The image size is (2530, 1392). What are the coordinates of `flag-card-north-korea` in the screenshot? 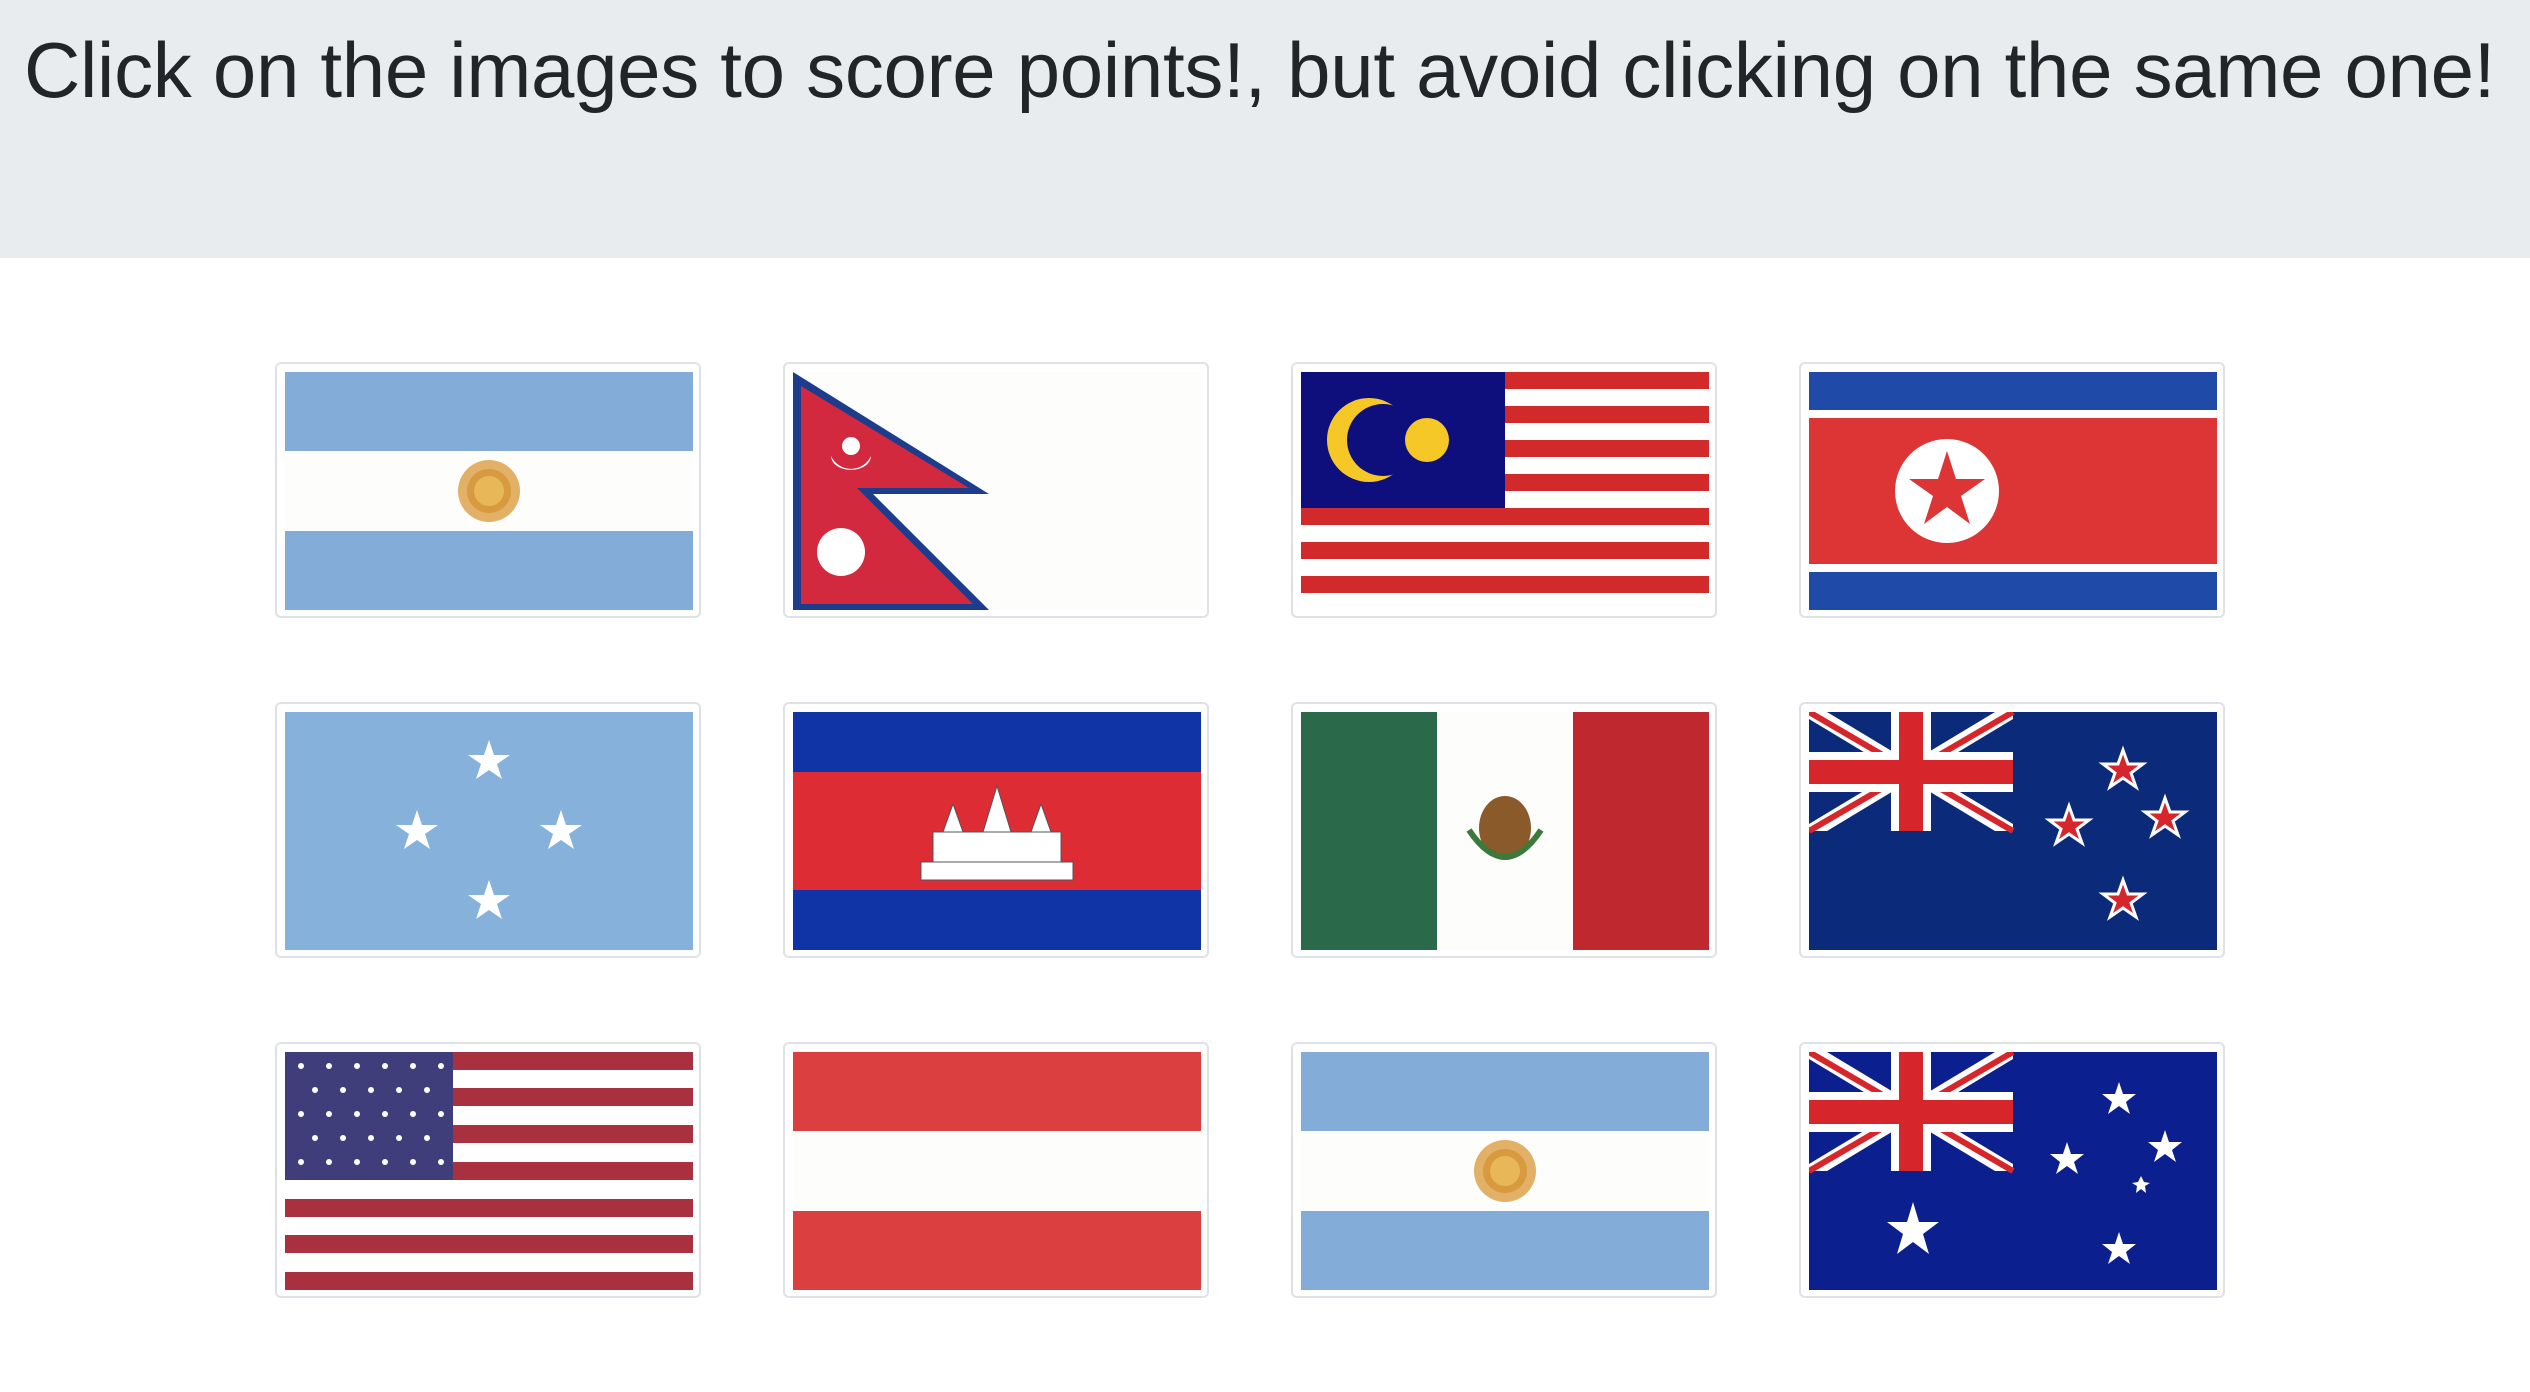 It's located at (2012, 490).